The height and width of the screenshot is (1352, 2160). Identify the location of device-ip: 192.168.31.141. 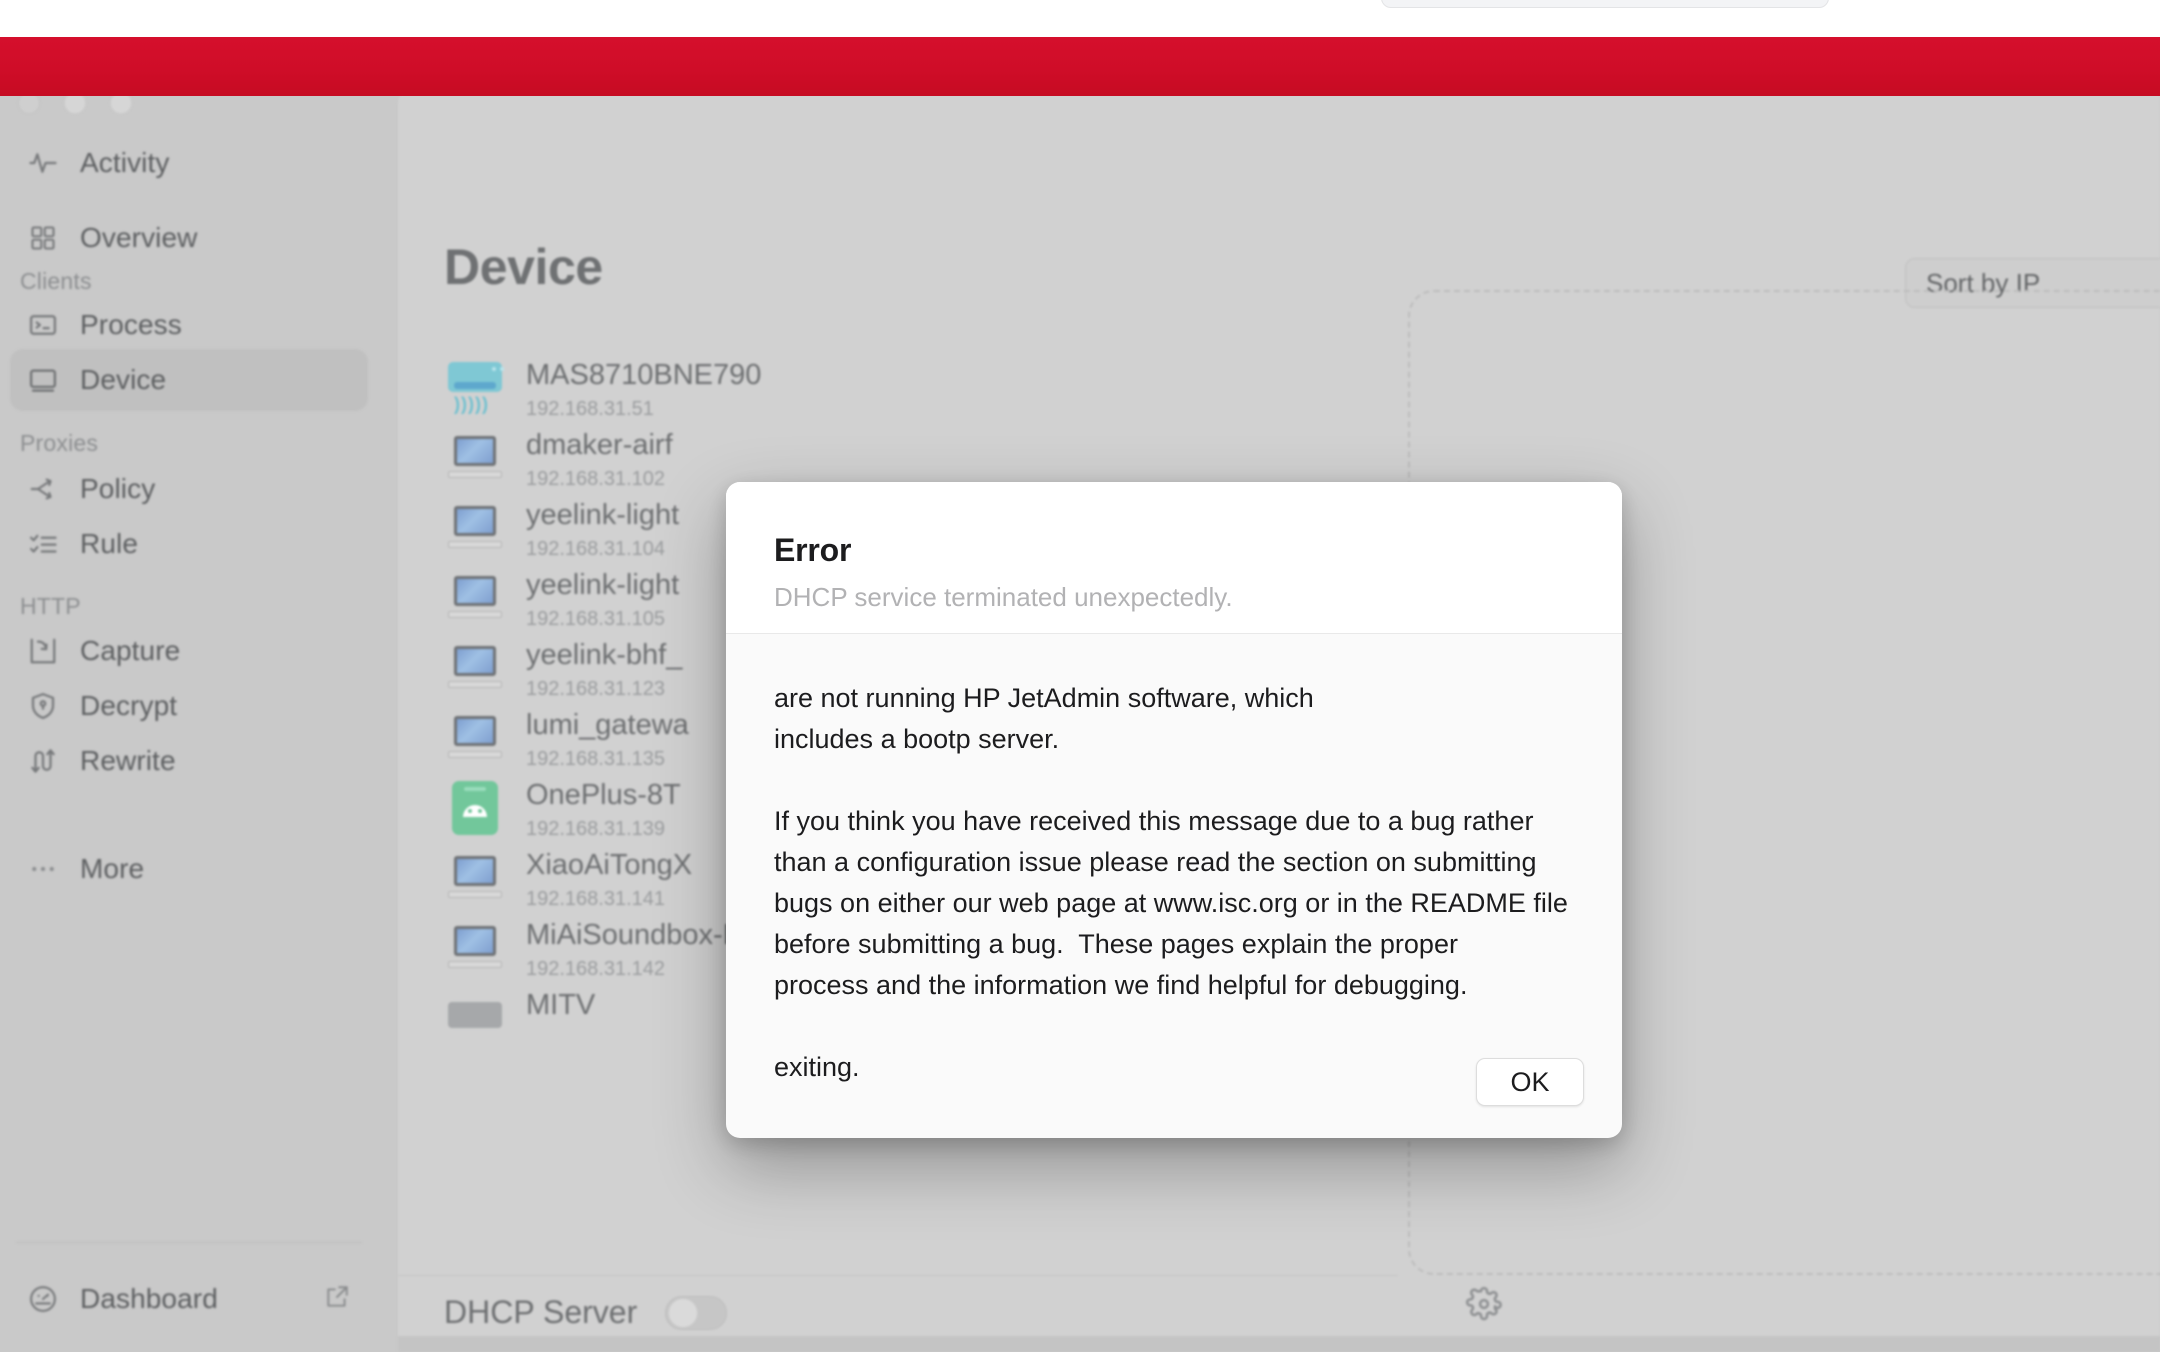
(596, 899).